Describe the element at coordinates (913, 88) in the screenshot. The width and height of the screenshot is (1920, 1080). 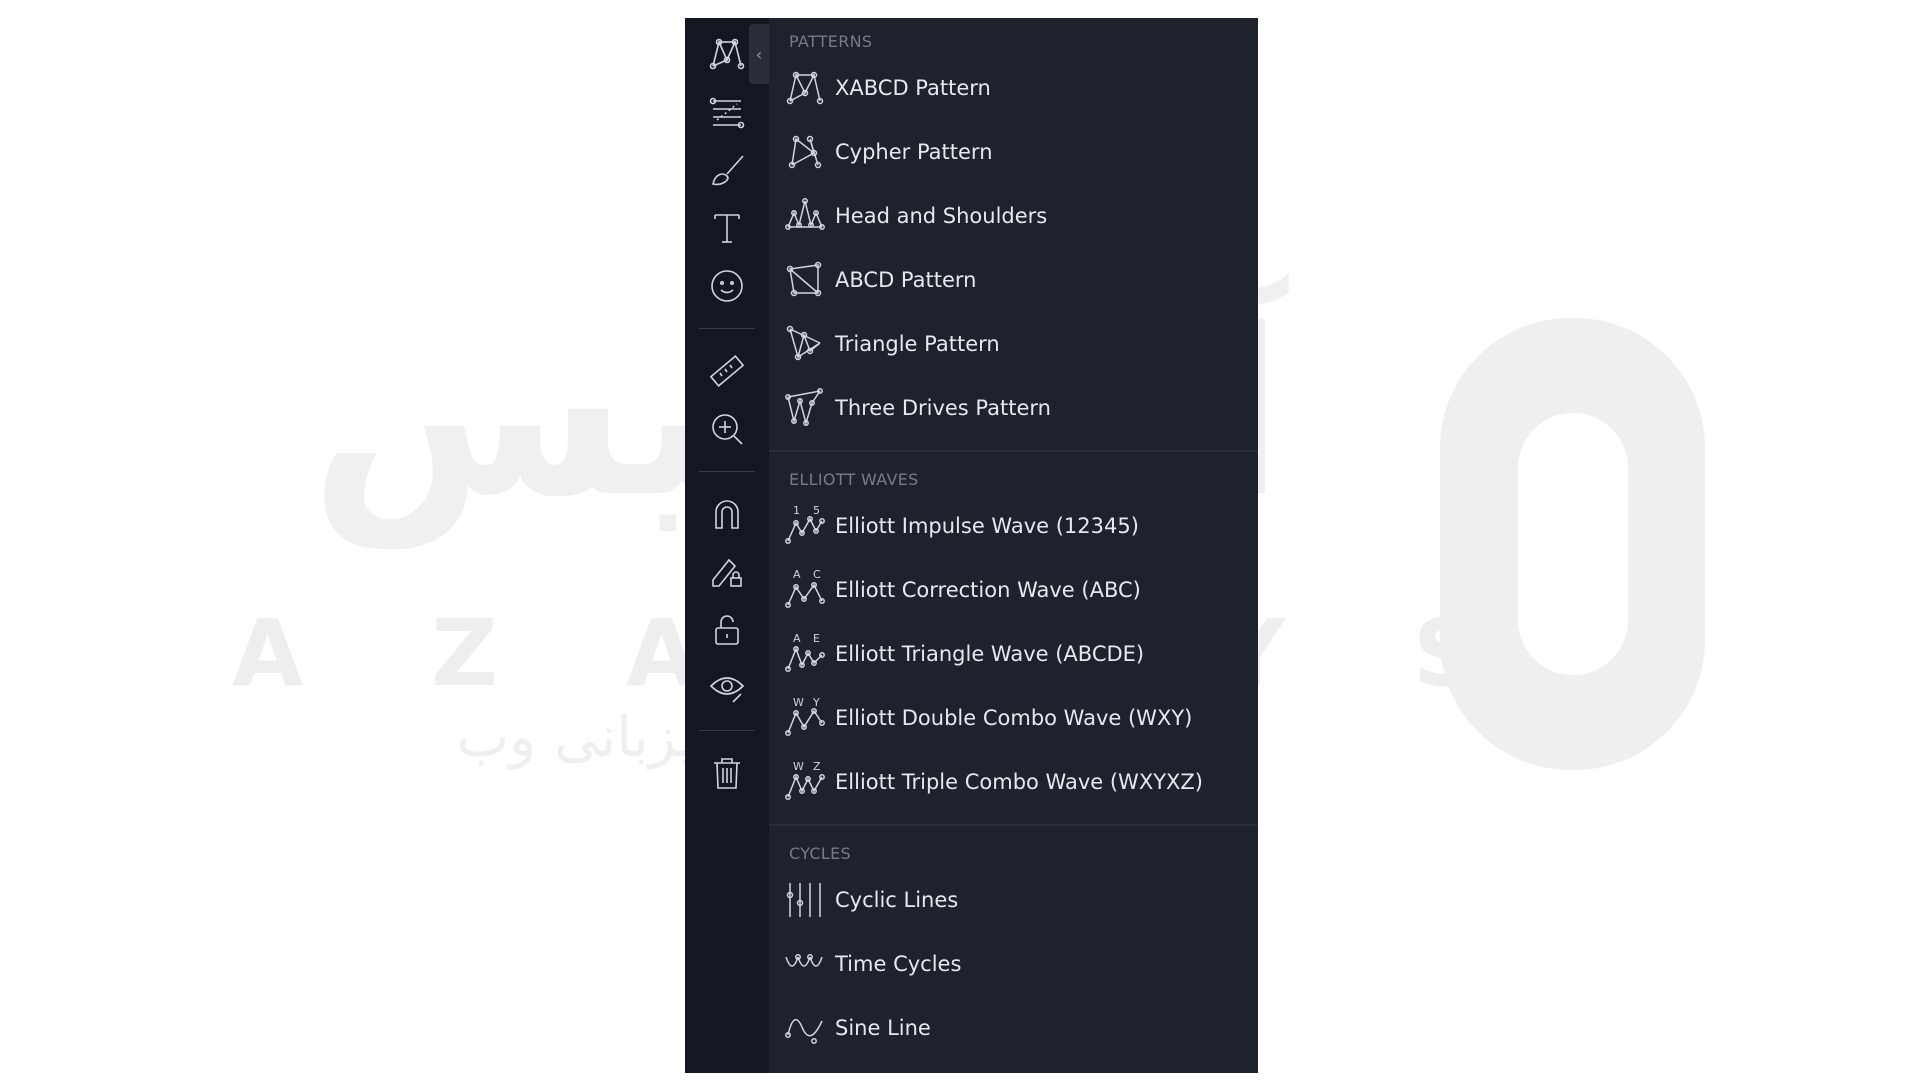
I see `menu-item-label: XABCD Pattern` at that location.